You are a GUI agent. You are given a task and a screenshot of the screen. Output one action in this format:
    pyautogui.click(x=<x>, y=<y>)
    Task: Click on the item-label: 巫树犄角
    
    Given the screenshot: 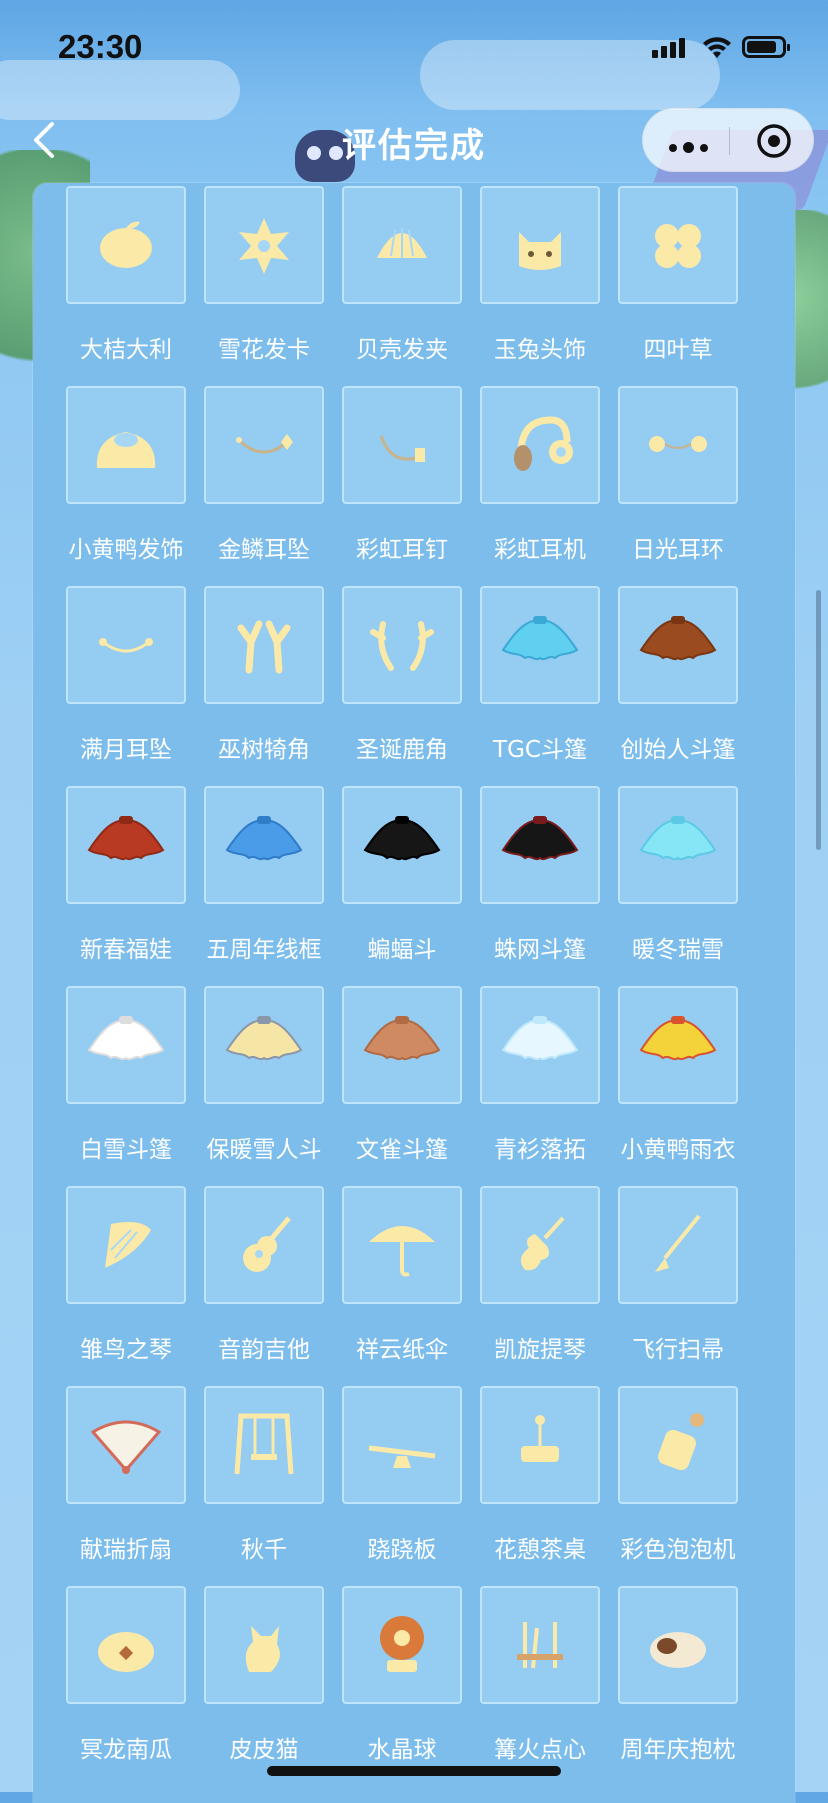 What is the action you would take?
    pyautogui.click(x=264, y=750)
    